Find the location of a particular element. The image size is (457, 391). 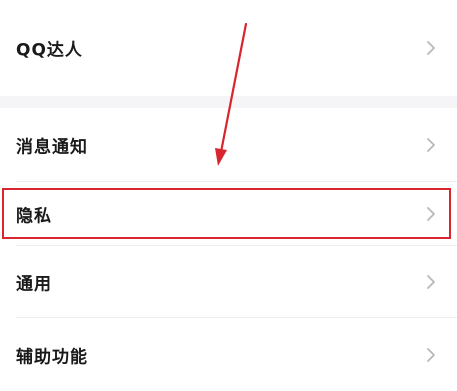

settings-item-label: QQ达人 is located at coordinates (49, 50).